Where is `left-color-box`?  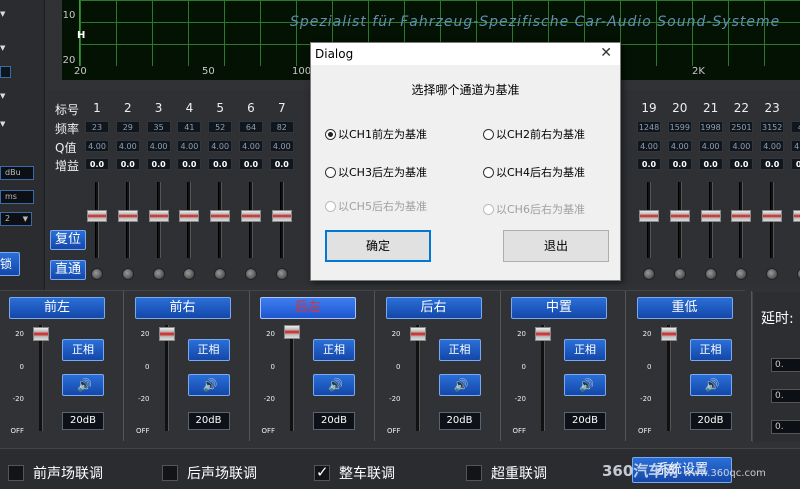 left-color-box is located at coordinates (5, 72).